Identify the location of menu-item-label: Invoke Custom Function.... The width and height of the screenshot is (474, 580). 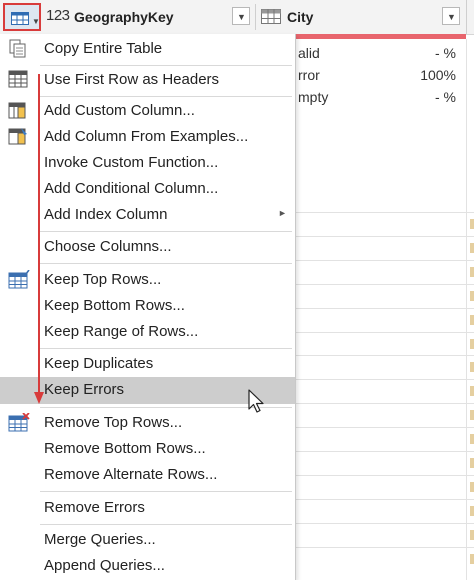
(131, 162).